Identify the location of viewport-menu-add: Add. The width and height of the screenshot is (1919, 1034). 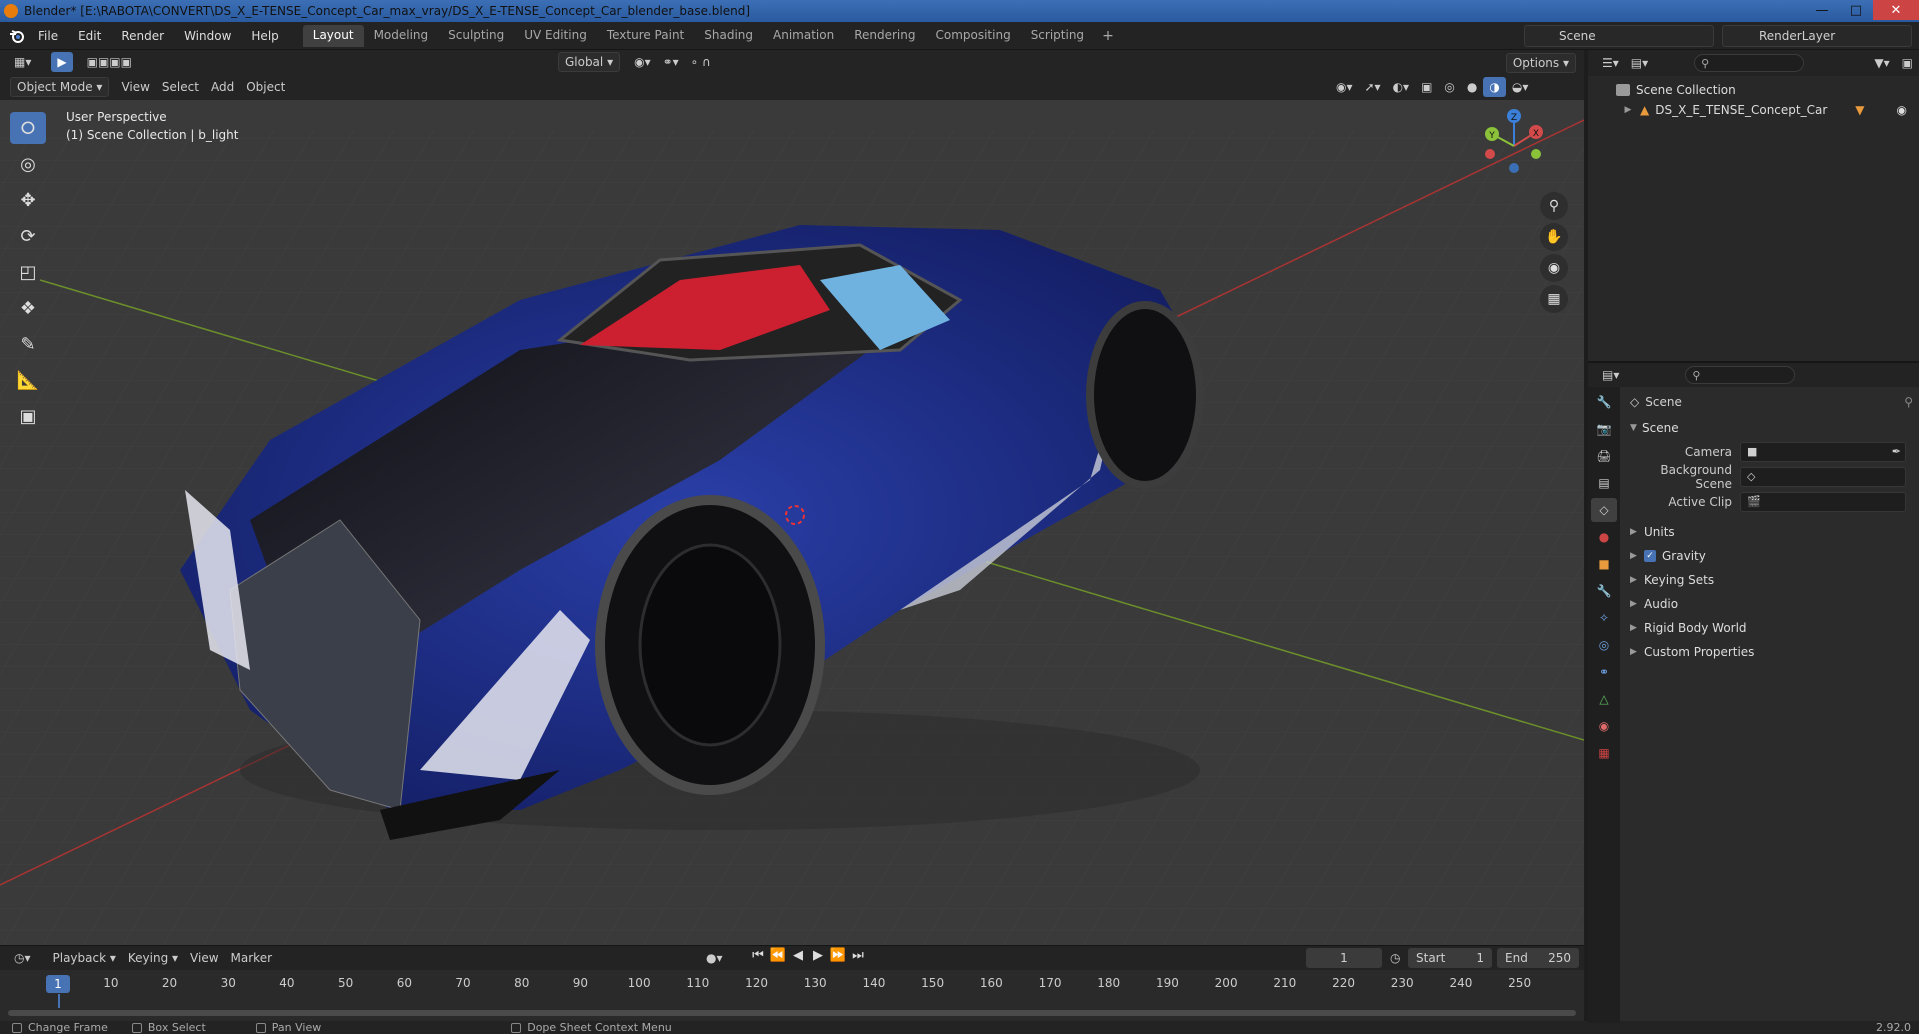
(222, 87).